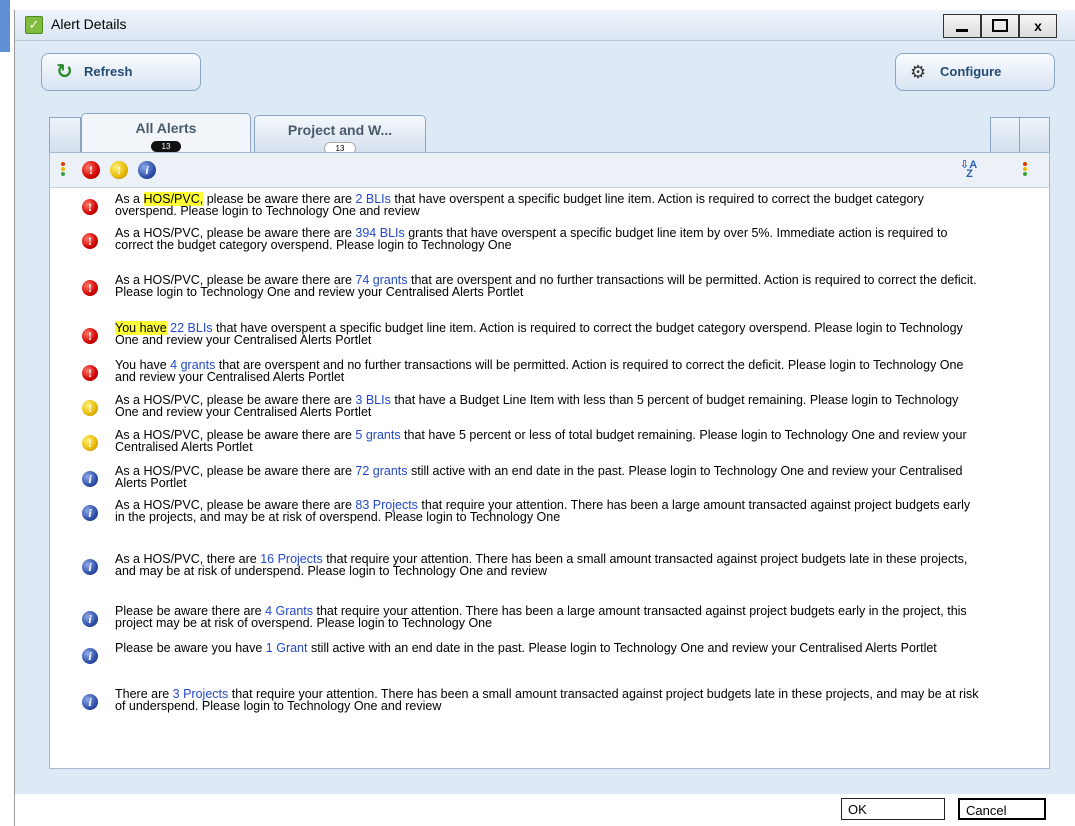  What do you see at coordinates (287, 648) in the screenshot?
I see `alert-link: 1 Grant` at bounding box center [287, 648].